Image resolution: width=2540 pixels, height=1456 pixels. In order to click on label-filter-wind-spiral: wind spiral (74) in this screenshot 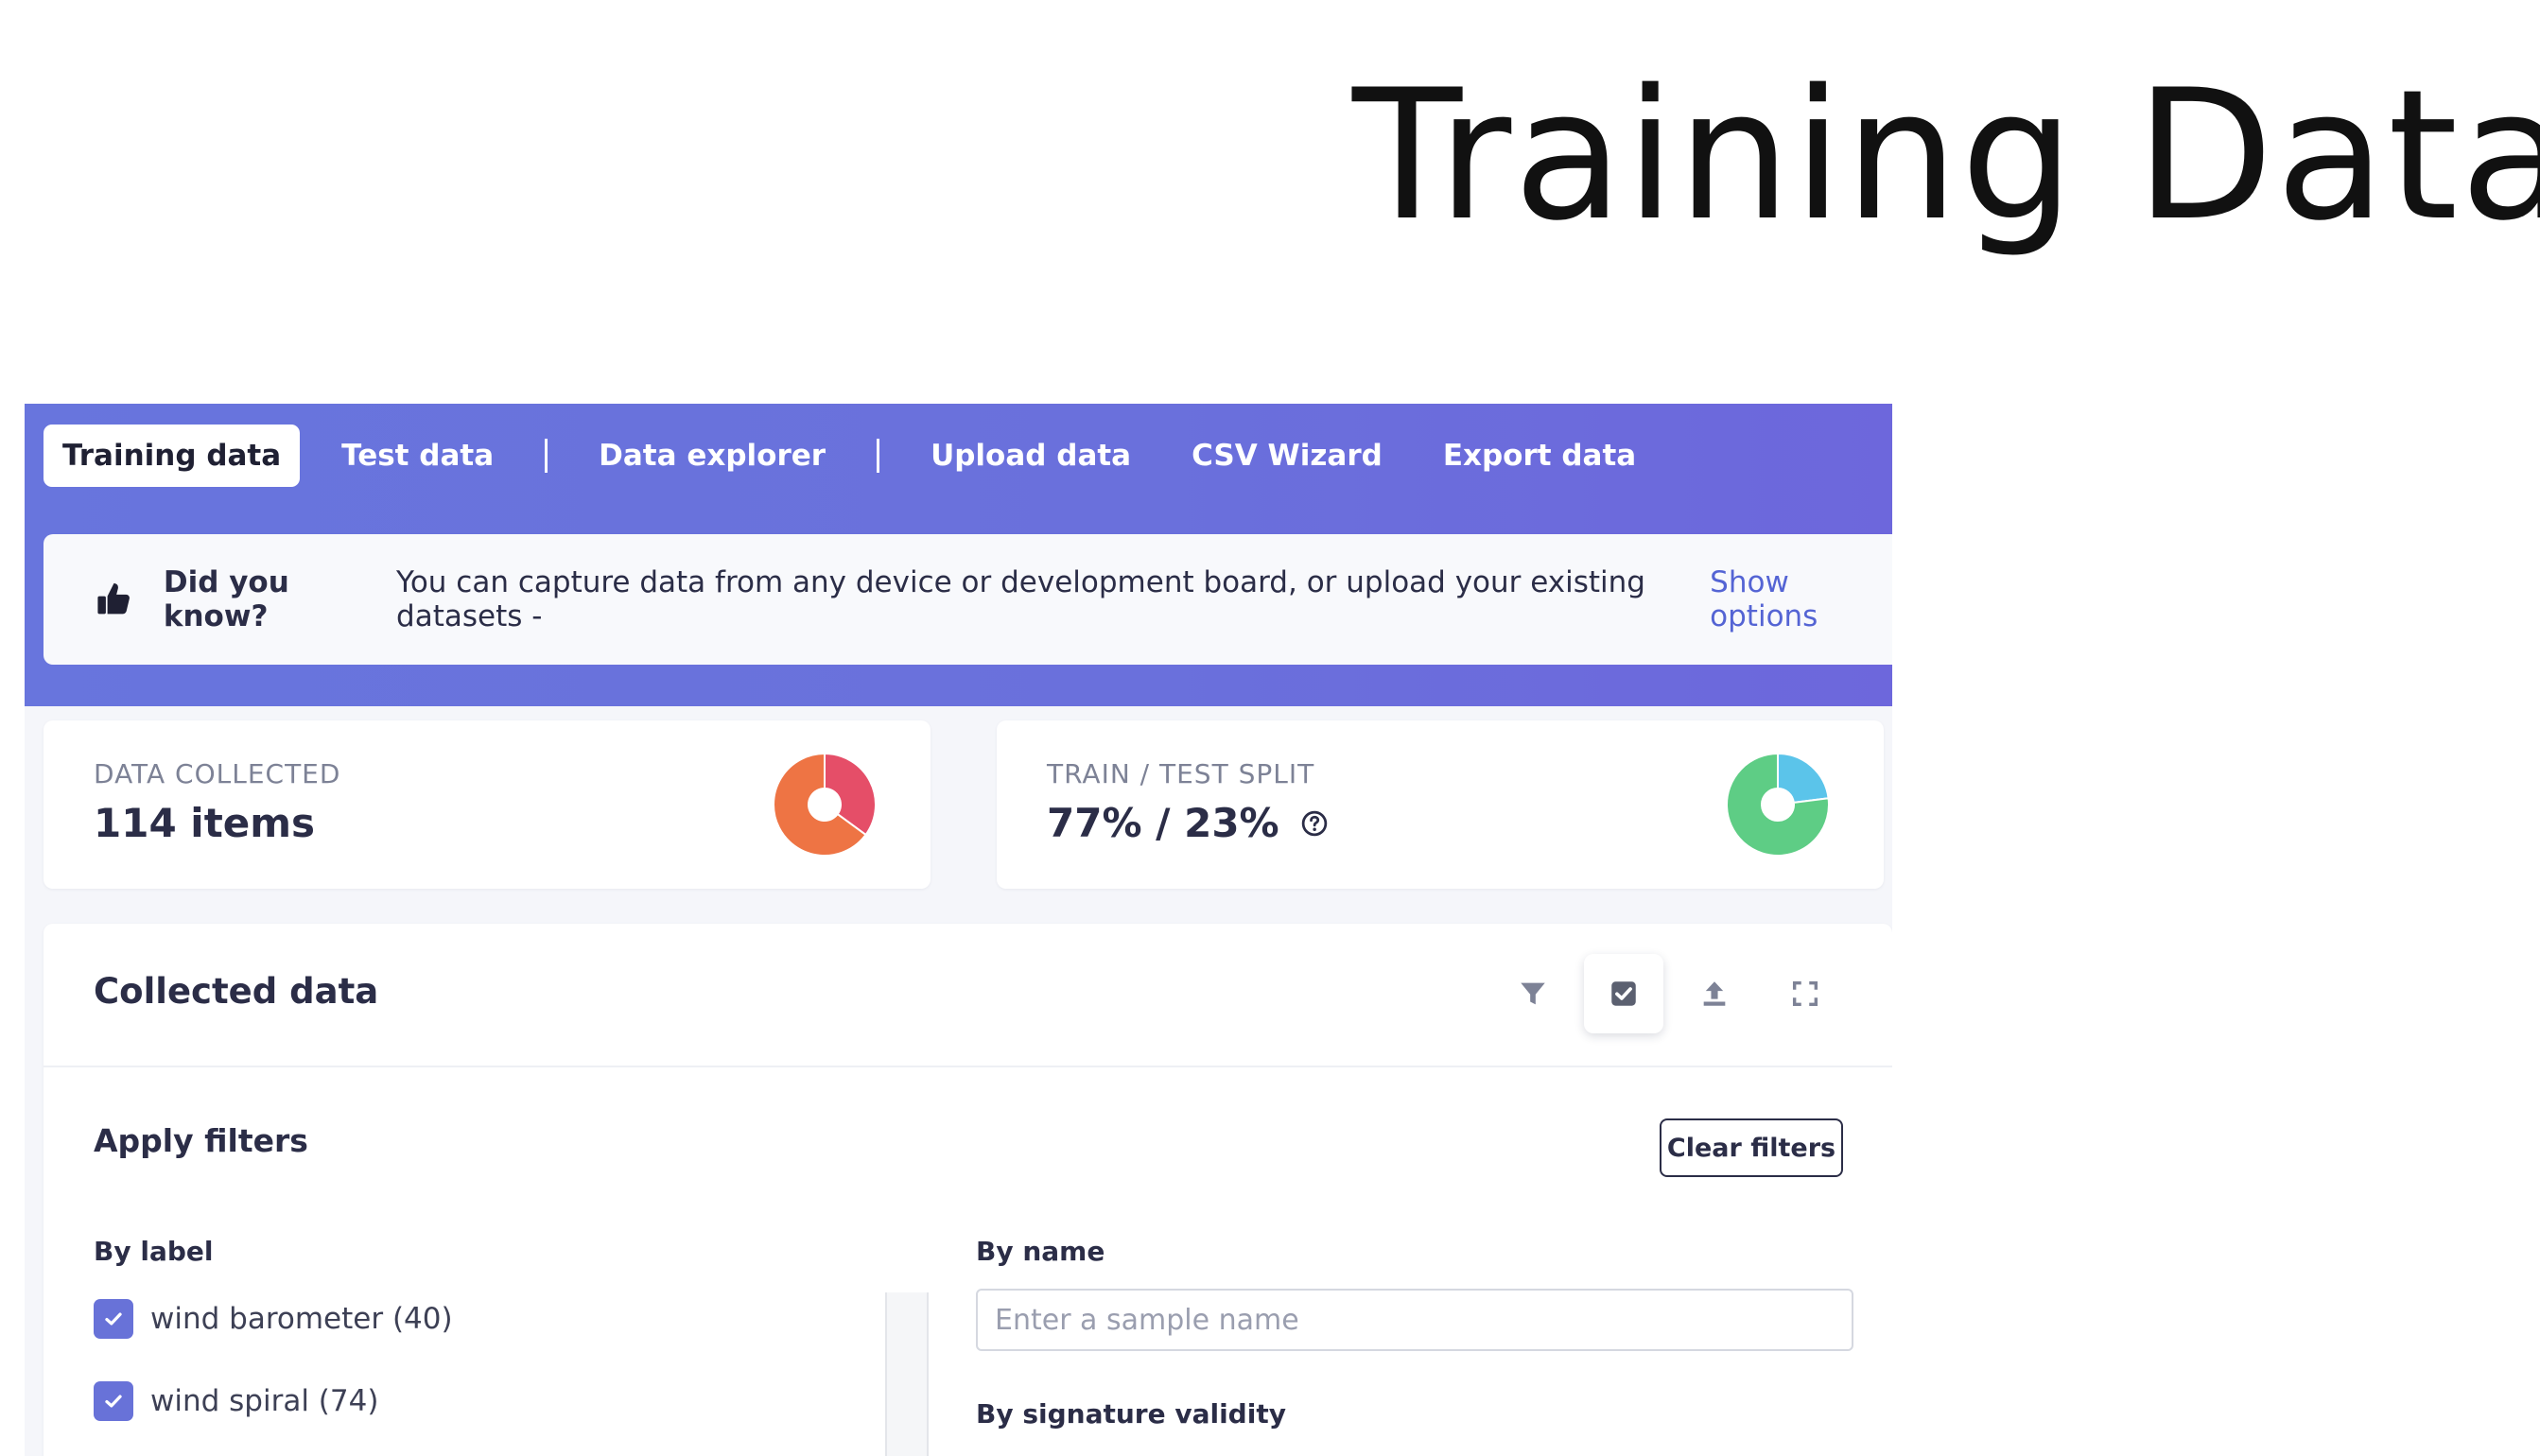, I will do `click(236, 1401)`.